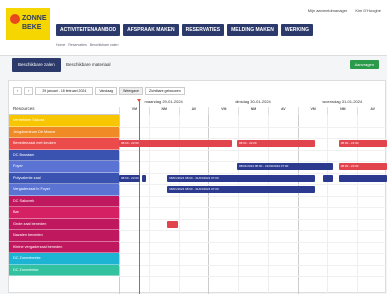 The image size is (387, 294). What do you see at coordinates (64, 155) in the screenshot?
I see `resource-row: DC Bosstam` at bounding box center [64, 155].